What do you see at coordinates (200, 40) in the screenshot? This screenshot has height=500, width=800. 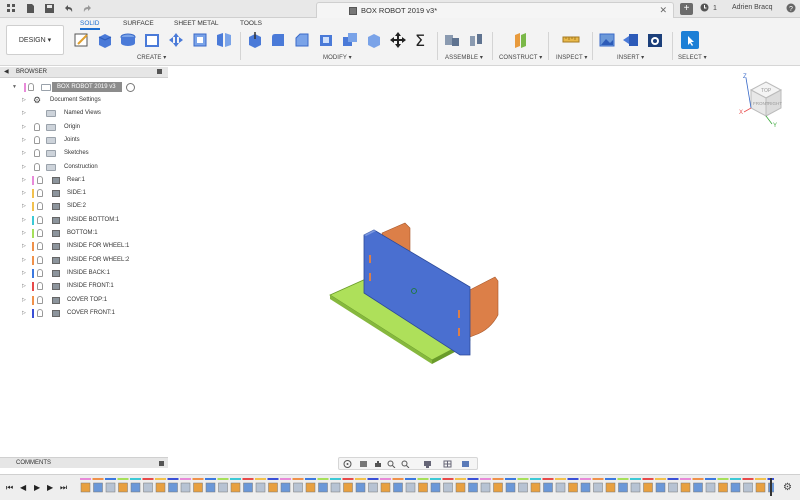 I see `shell-icon` at bounding box center [200, 40].